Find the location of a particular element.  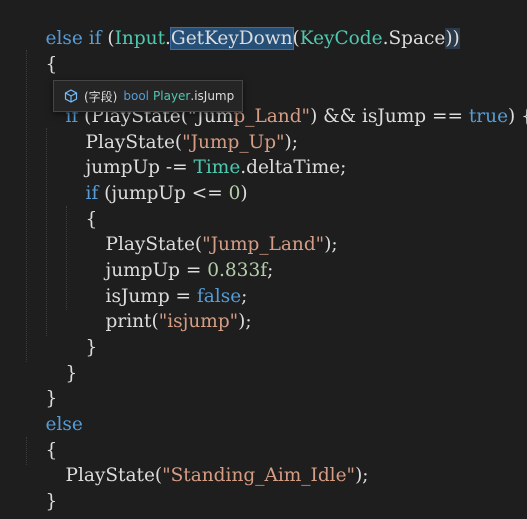

selected-method-getkeydown: GetKeyDown is located at coordinates (231, 38).